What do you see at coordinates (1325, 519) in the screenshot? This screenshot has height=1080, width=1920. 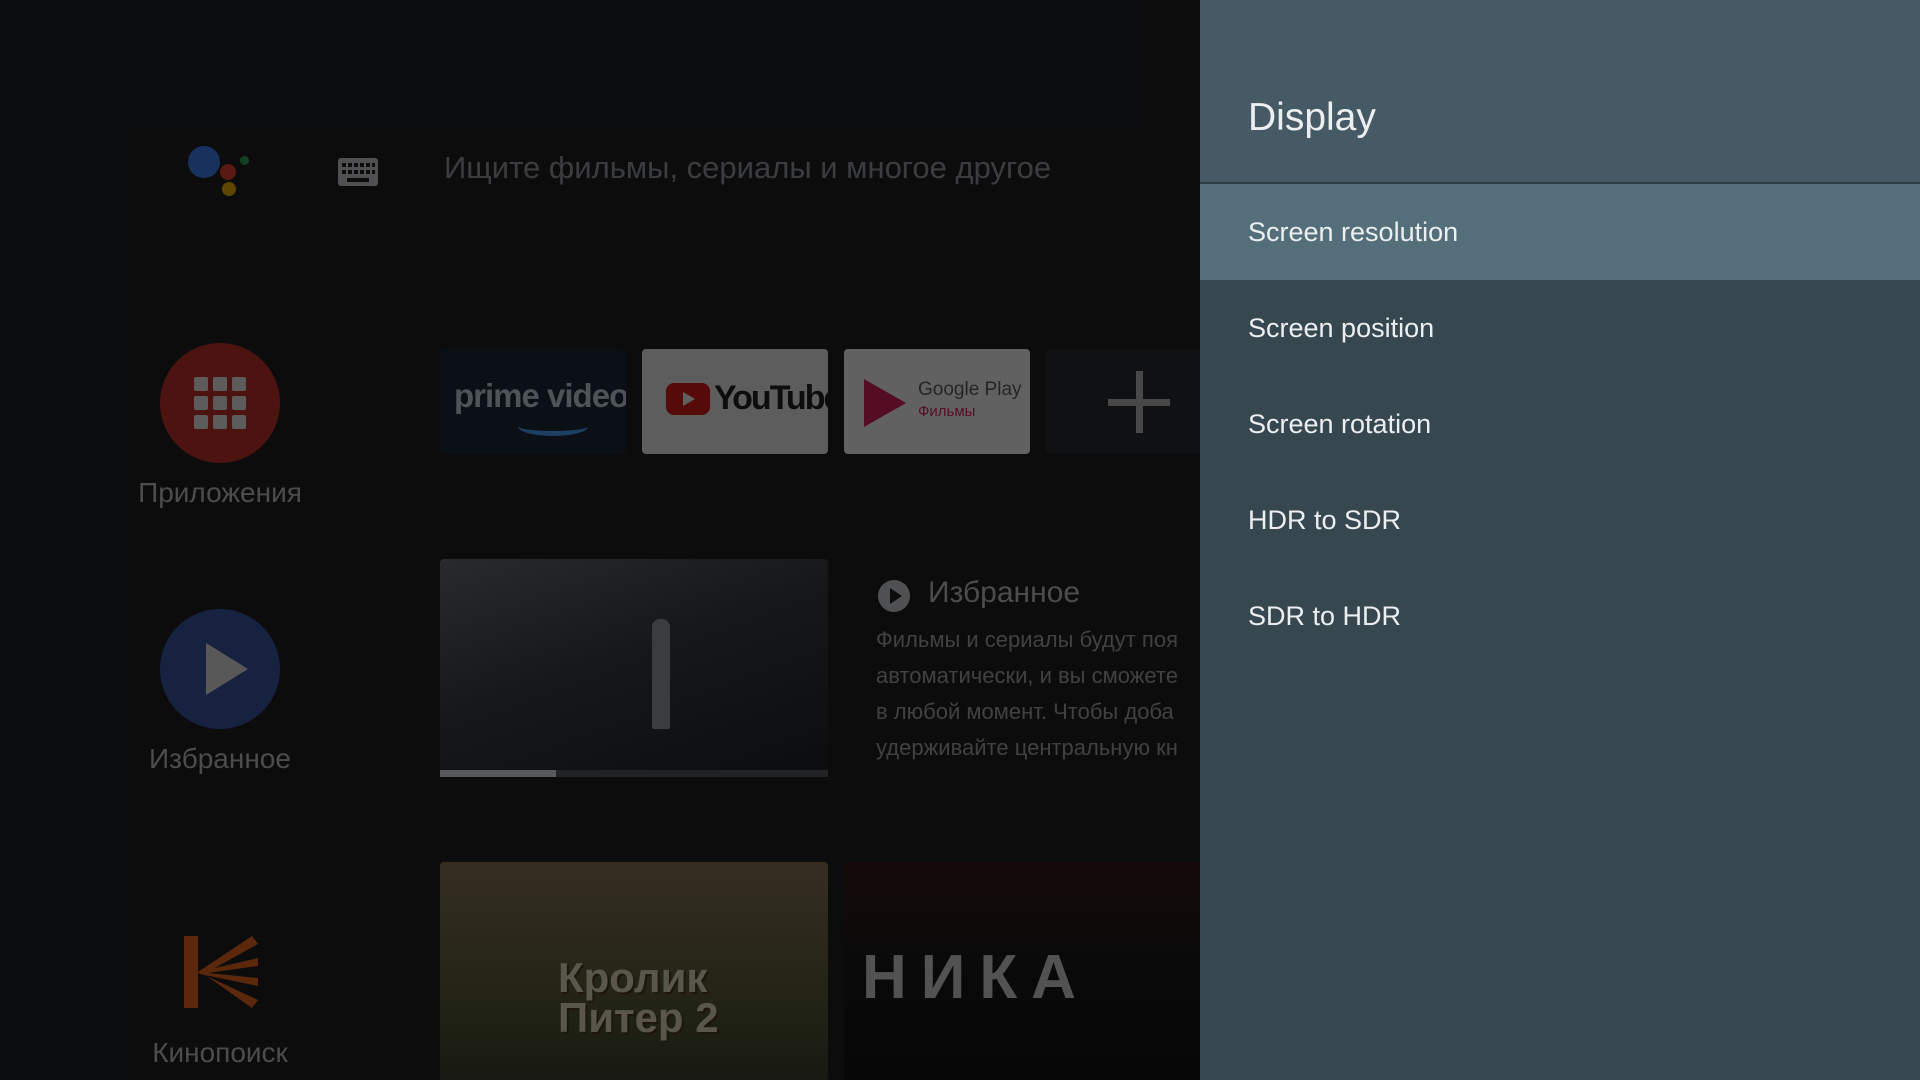 I see `menu-item-label: HDR to SDR` at bounding box center [1325, 519].